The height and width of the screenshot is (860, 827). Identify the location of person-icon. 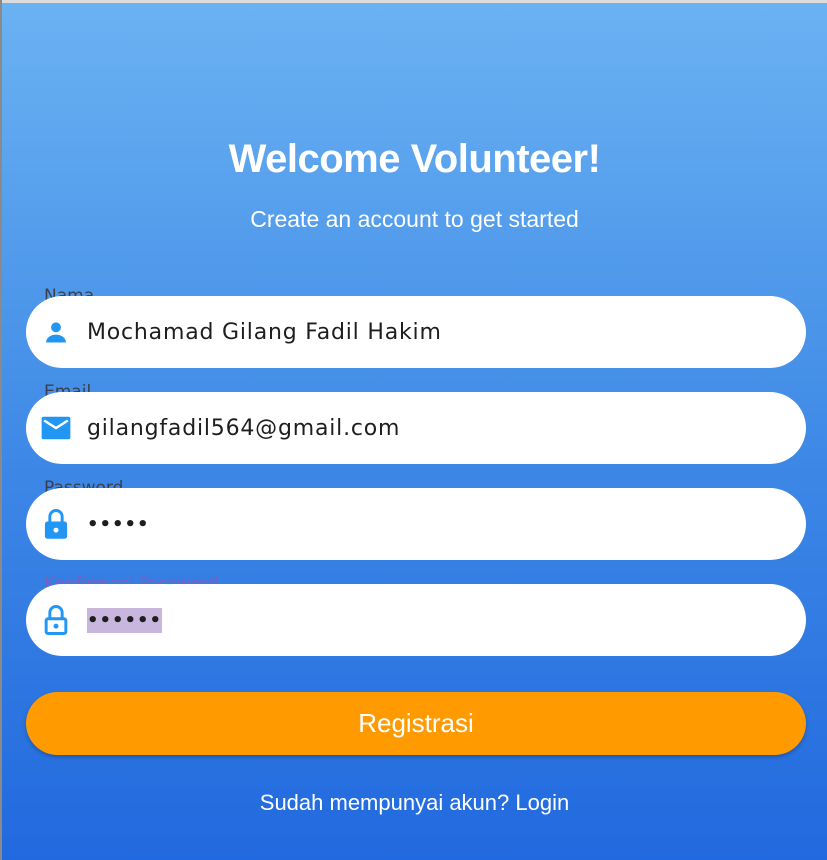
(56, 332).